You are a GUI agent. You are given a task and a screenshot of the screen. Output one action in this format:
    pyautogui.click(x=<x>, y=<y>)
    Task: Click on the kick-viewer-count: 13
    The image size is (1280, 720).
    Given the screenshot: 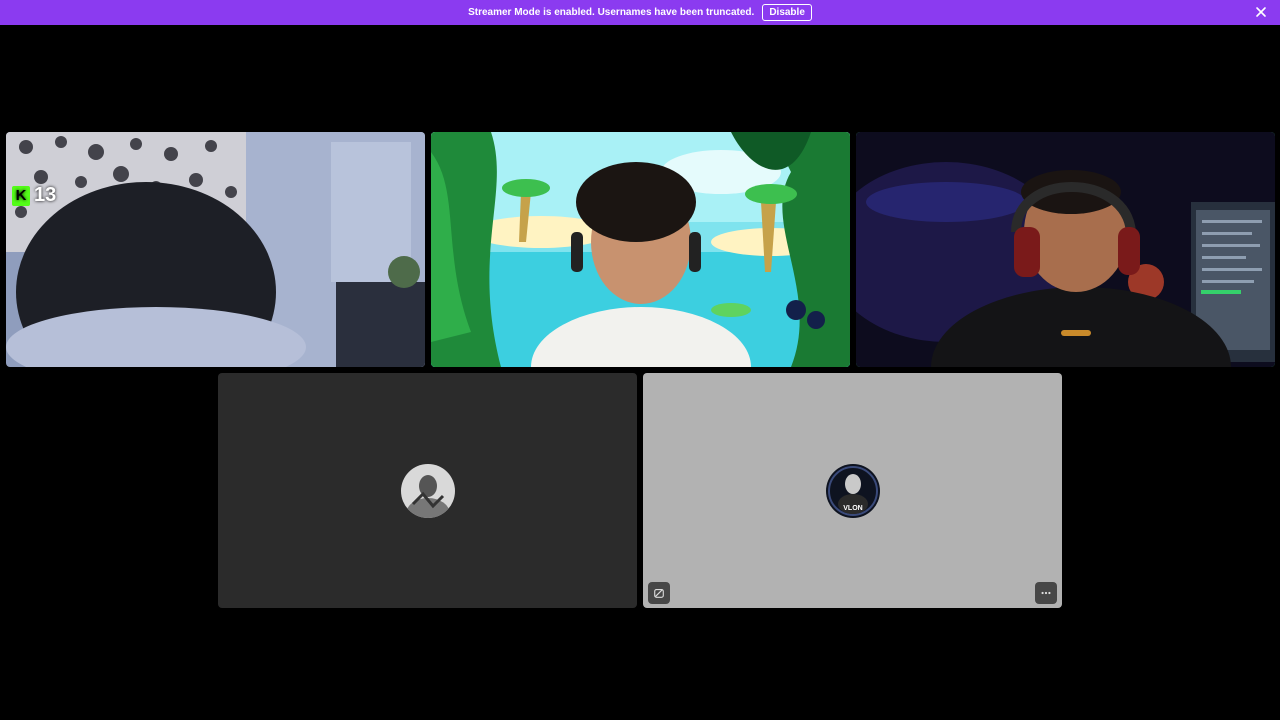 What is the action you would take?
    pyautogui.click(x=45, y=195)
    